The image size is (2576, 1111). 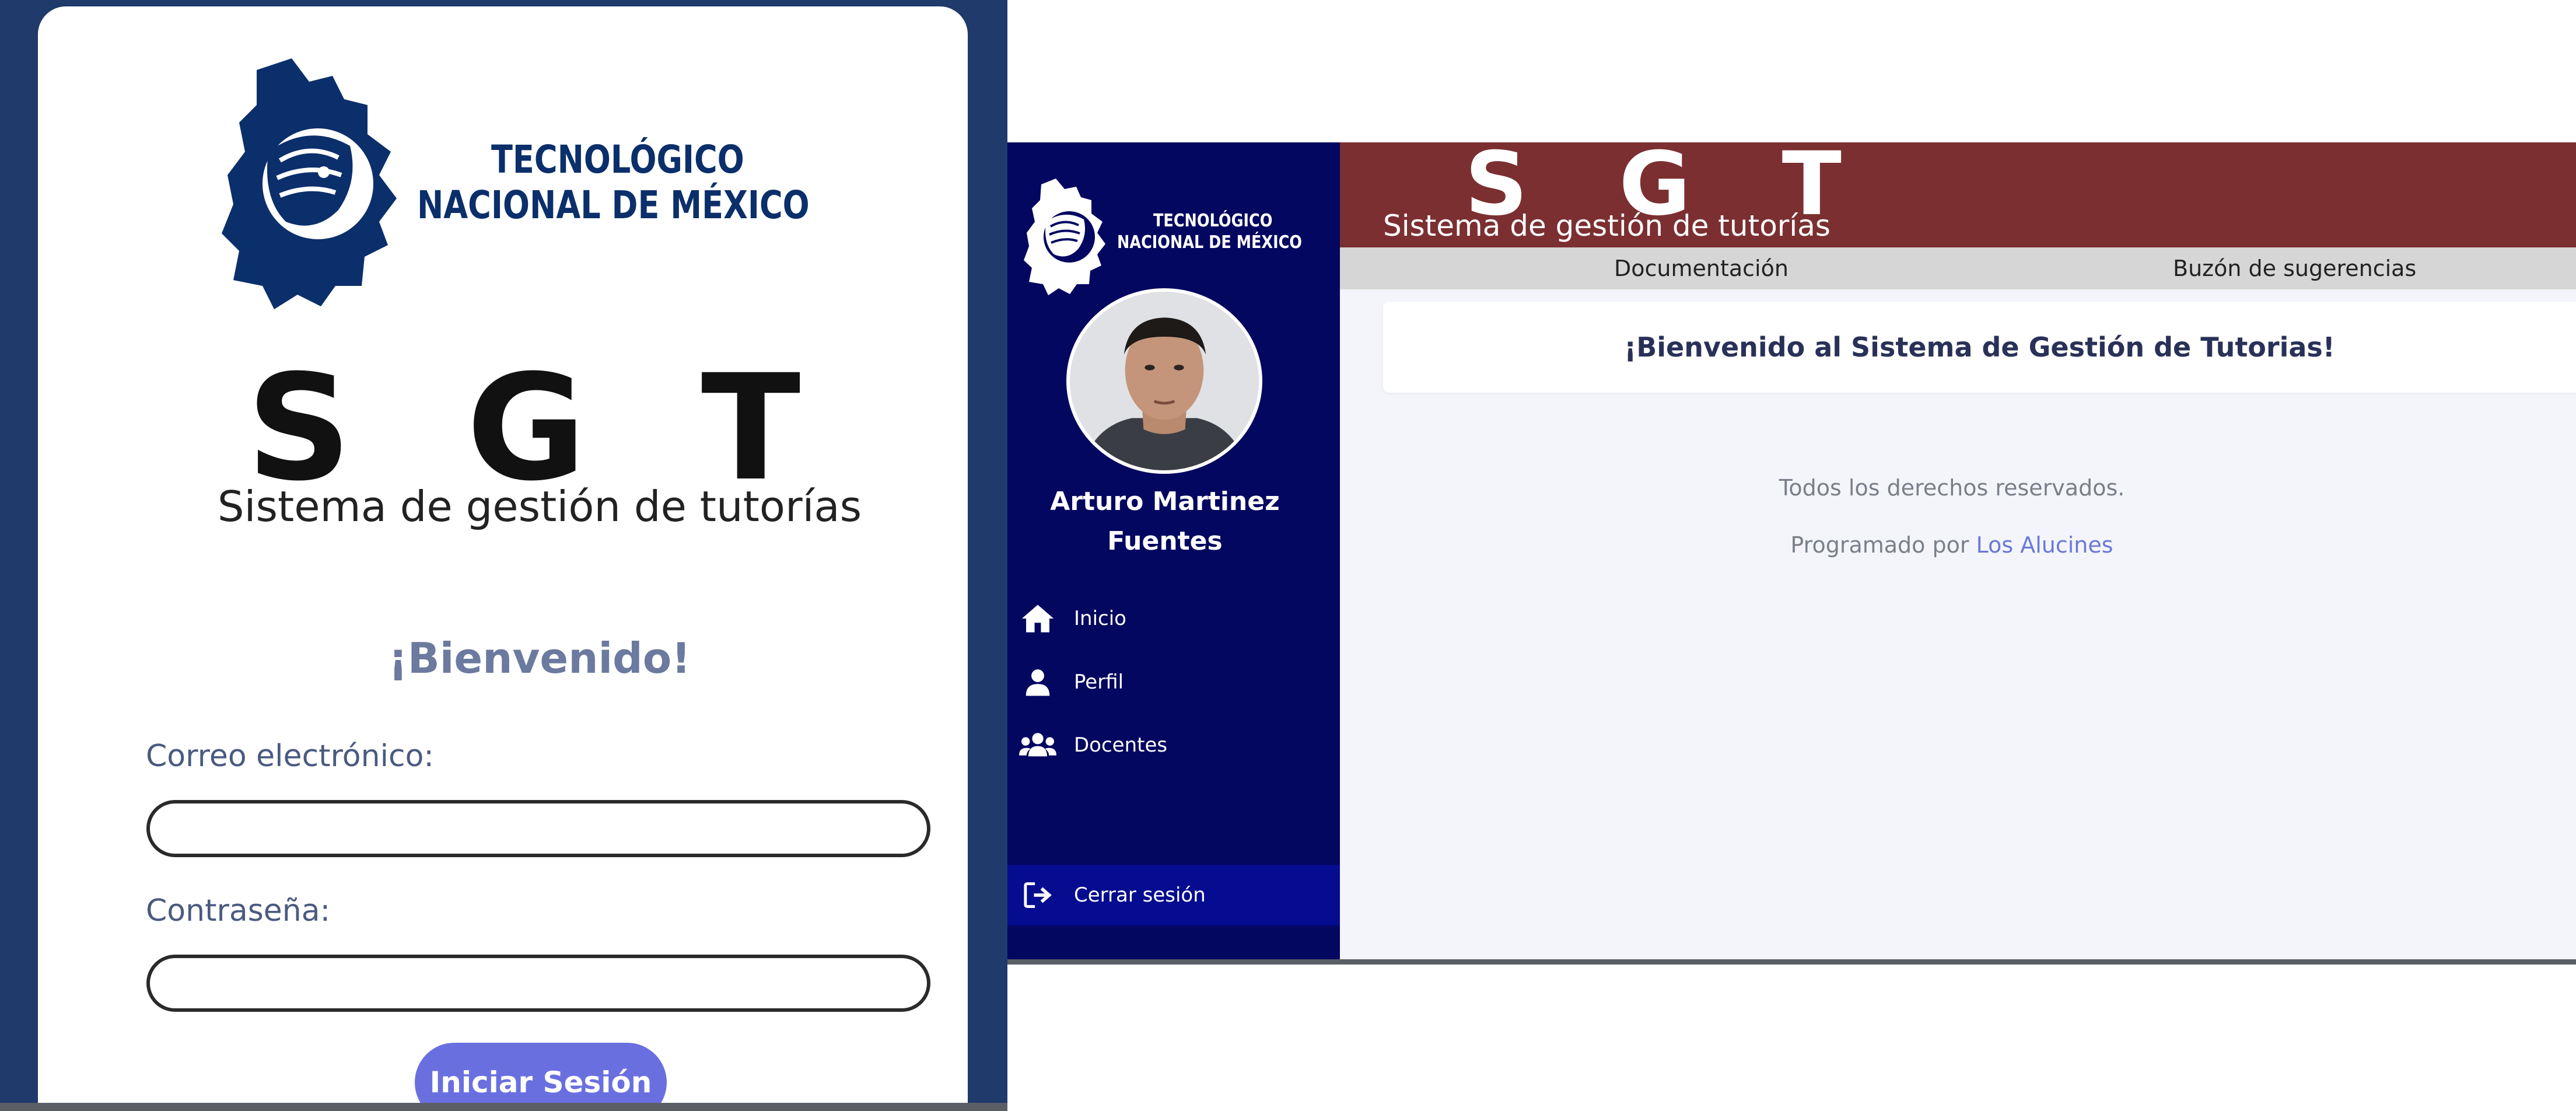 I want to click on password-field, so click(x=538, y=984).